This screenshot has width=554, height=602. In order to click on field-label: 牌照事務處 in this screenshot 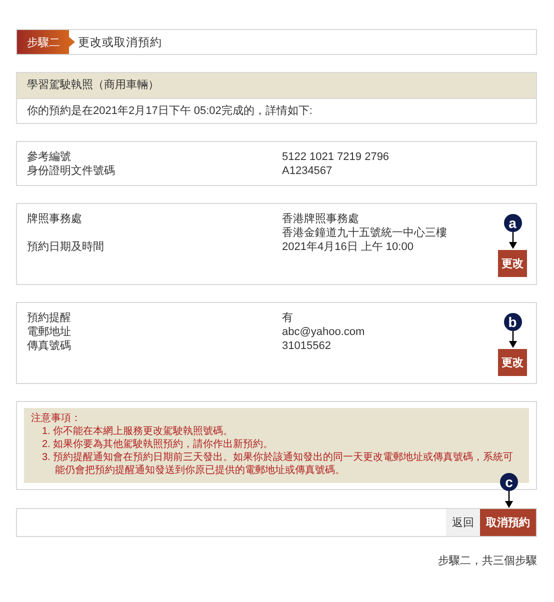, I will do `click(55, 219)`.